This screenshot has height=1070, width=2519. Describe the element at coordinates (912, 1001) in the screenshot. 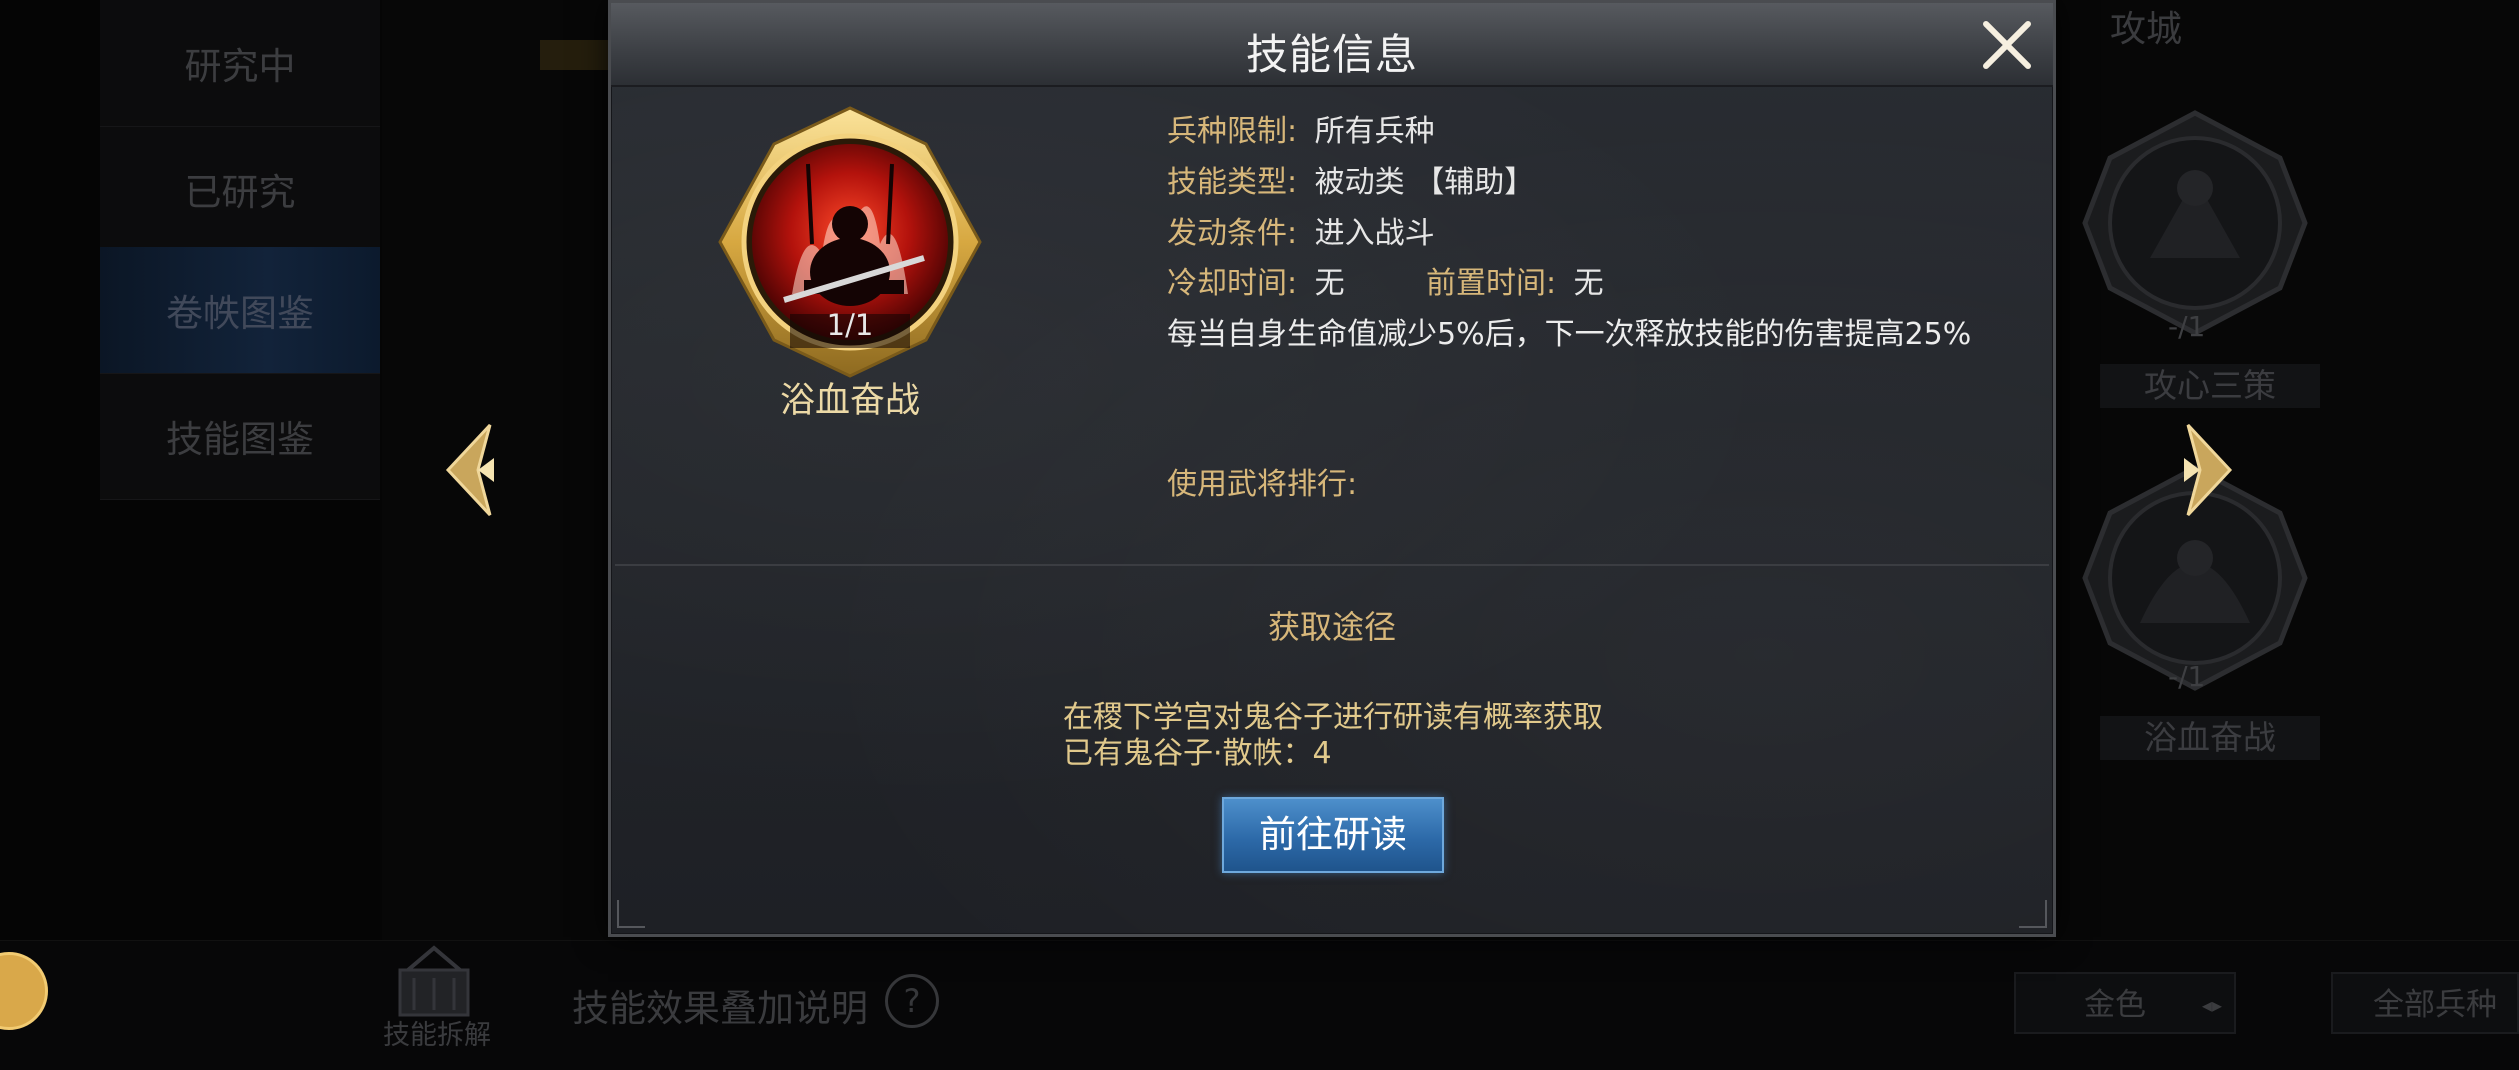

I see `help-icon: ?` at that location.